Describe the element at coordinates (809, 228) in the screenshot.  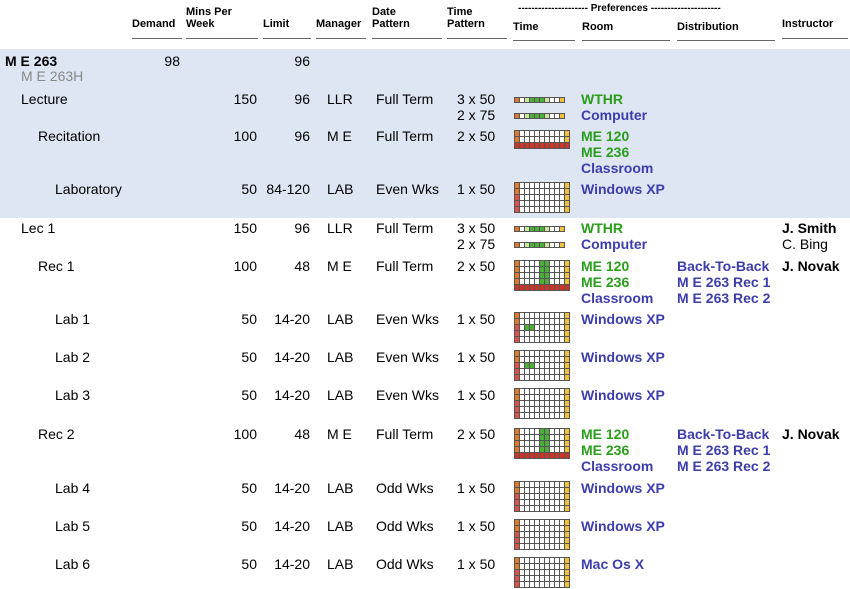
I see `instructor-primary: J. Smith` at that location.